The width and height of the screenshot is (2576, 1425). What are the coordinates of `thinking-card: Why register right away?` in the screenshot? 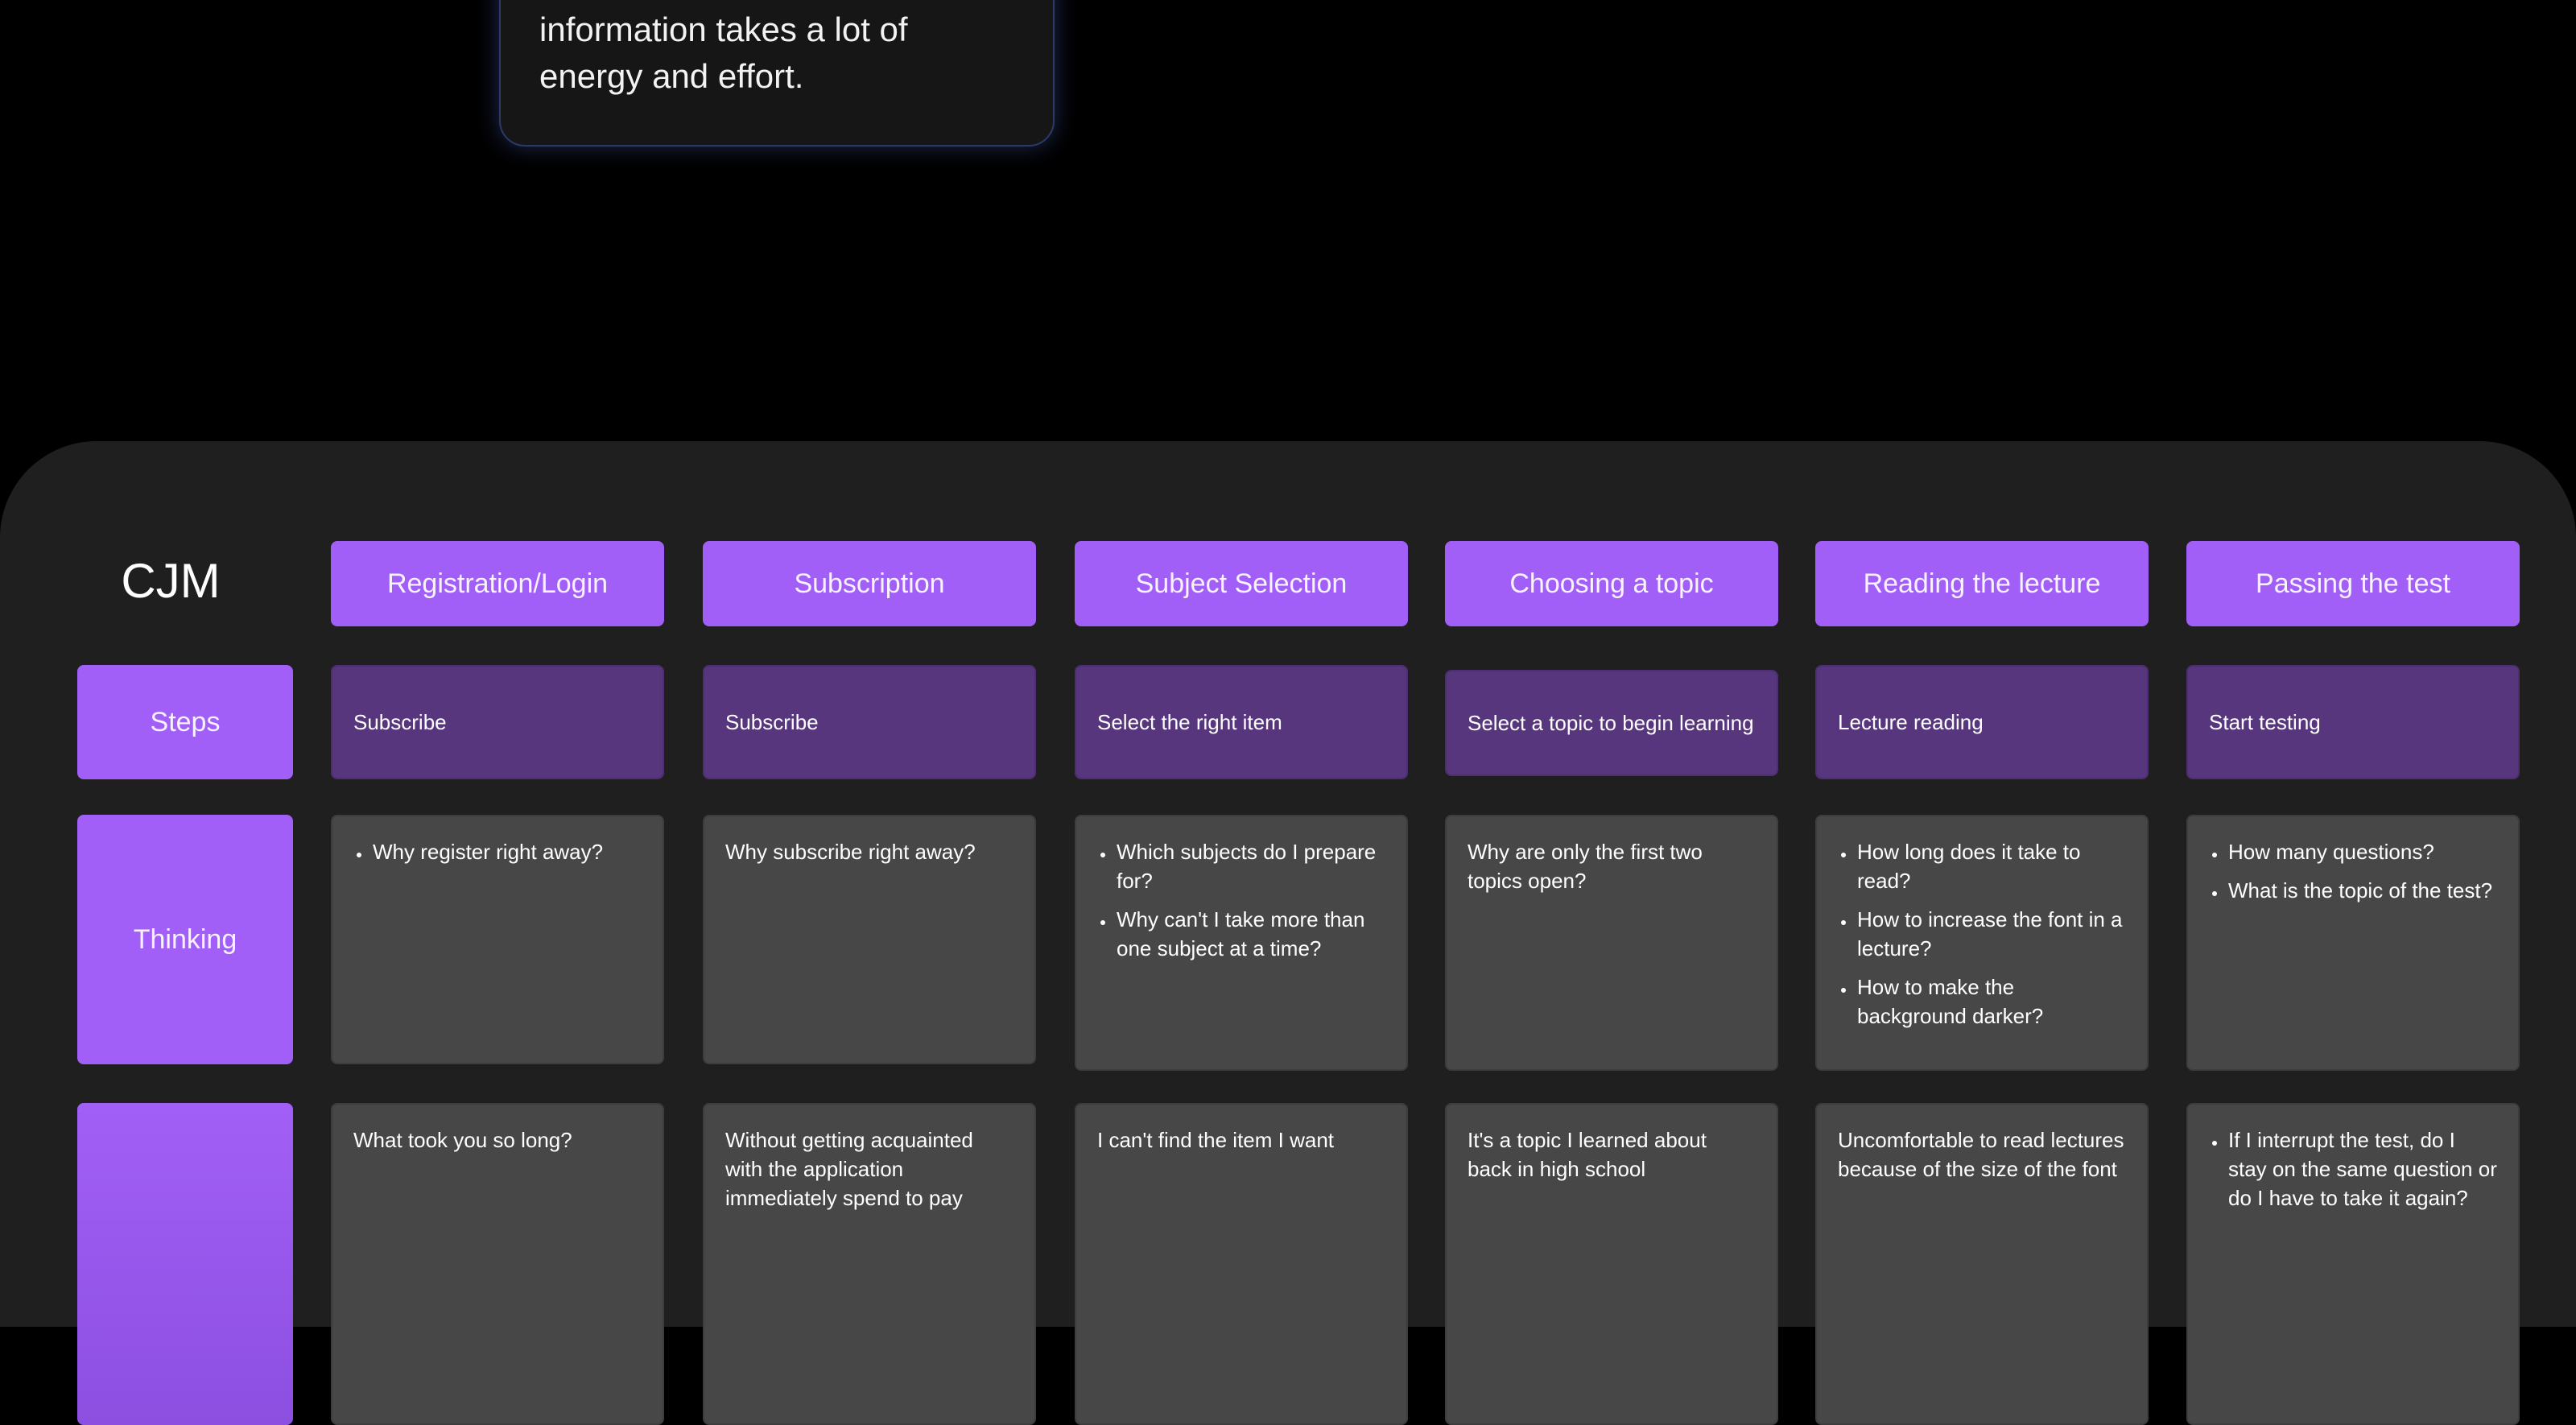 It's located at (497, 940).